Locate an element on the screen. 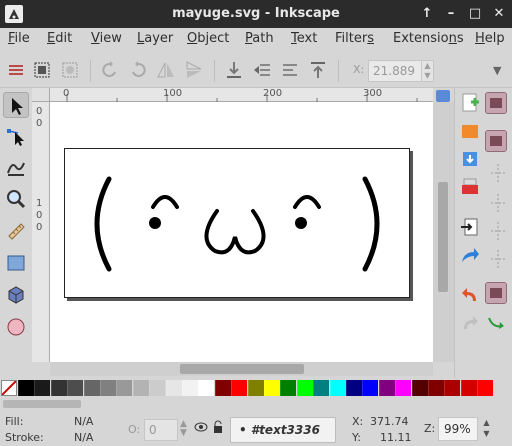  raise-icon is located at coordinates (290, 70).